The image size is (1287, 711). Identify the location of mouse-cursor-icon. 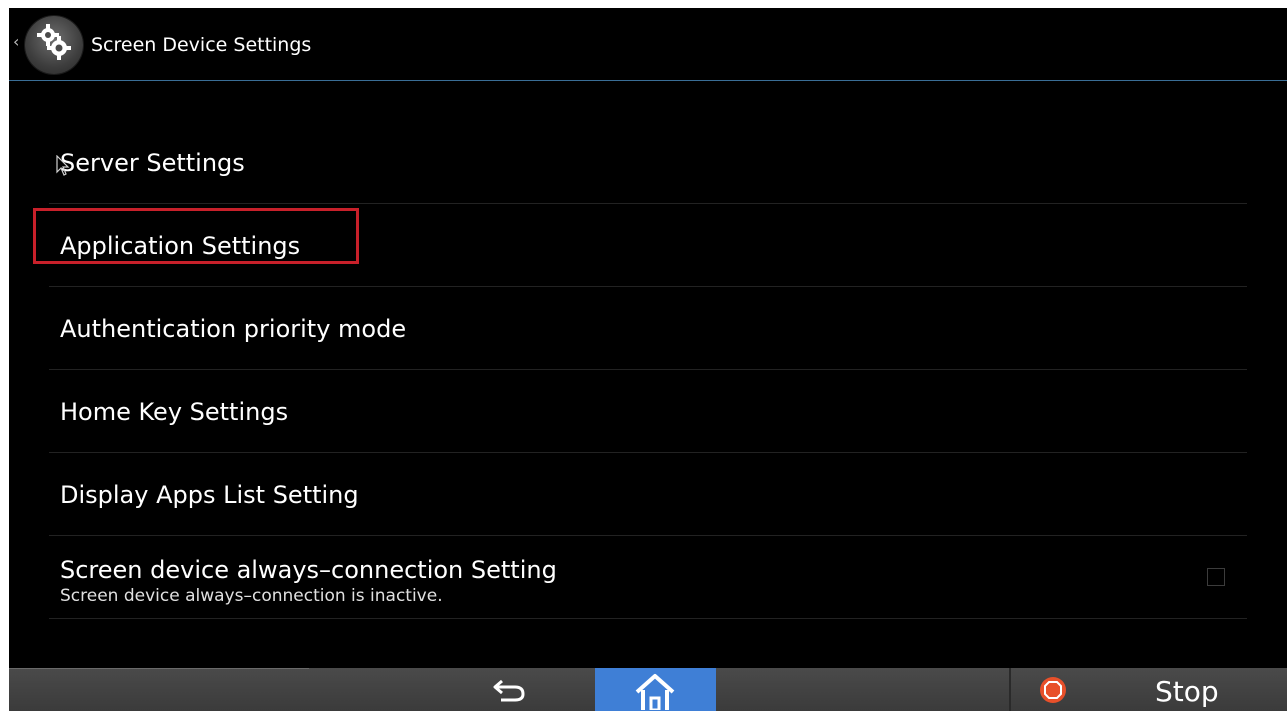
(63, 165).